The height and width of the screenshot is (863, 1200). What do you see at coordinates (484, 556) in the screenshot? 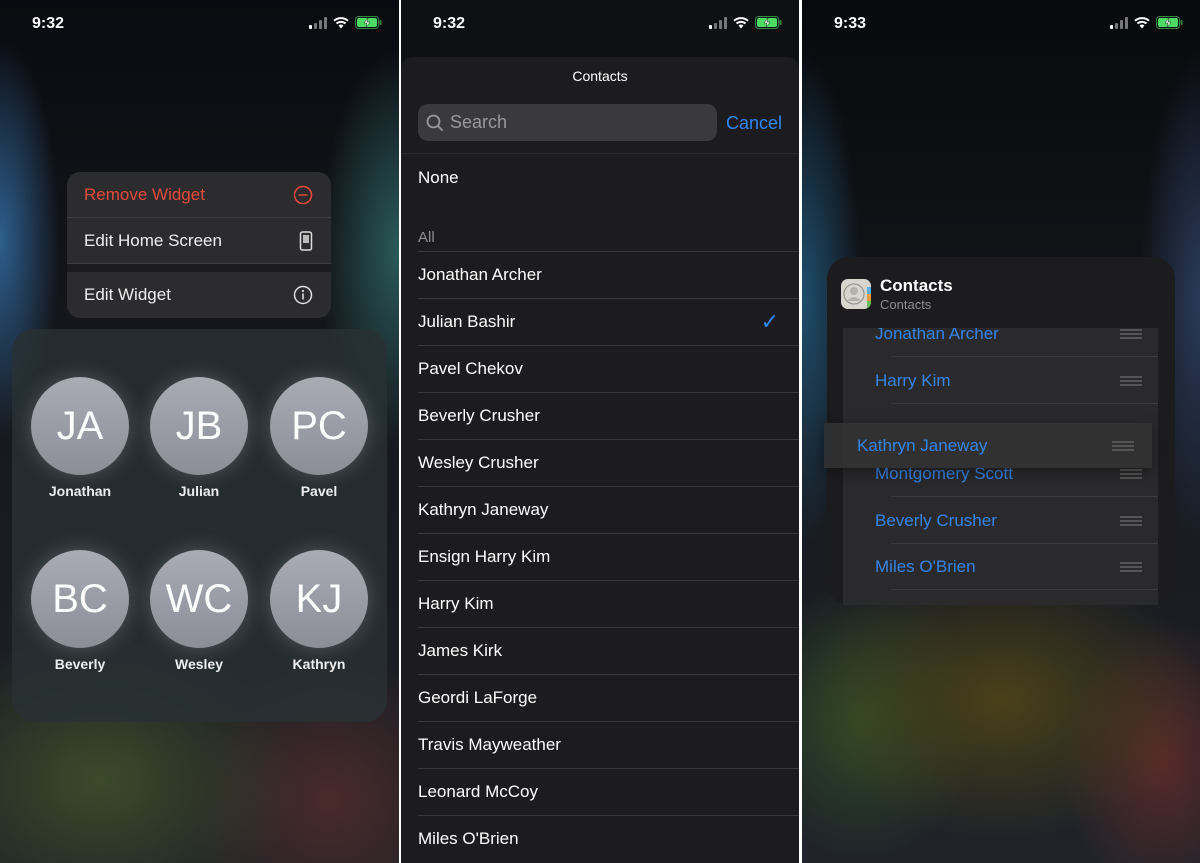
I see `contact-name: Ensign Harry Kim` at bounding box center [484, 556].